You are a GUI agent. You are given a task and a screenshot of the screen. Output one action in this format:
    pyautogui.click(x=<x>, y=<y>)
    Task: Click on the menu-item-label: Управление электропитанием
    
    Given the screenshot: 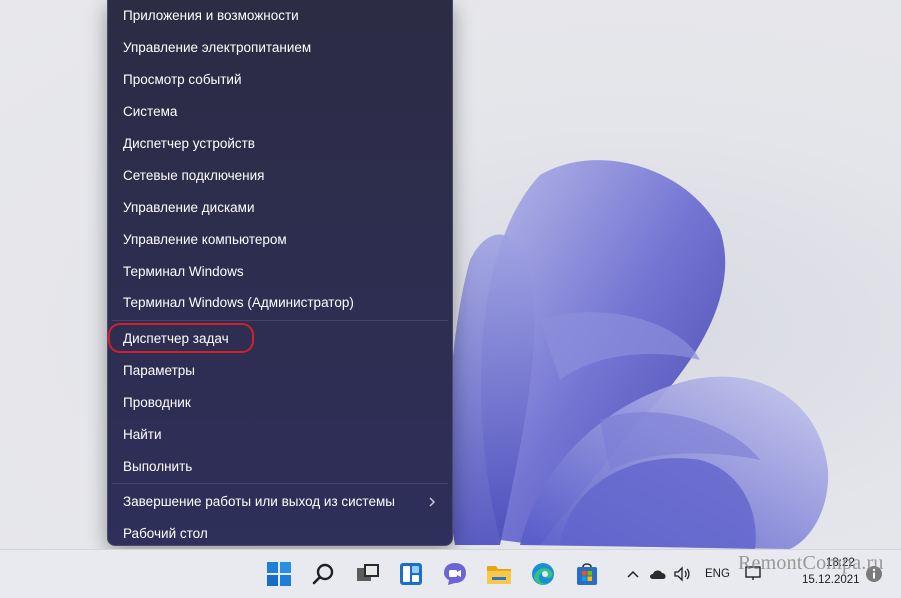 What is the action you would take?
    pyautogui.click(x=217, y=47)
    